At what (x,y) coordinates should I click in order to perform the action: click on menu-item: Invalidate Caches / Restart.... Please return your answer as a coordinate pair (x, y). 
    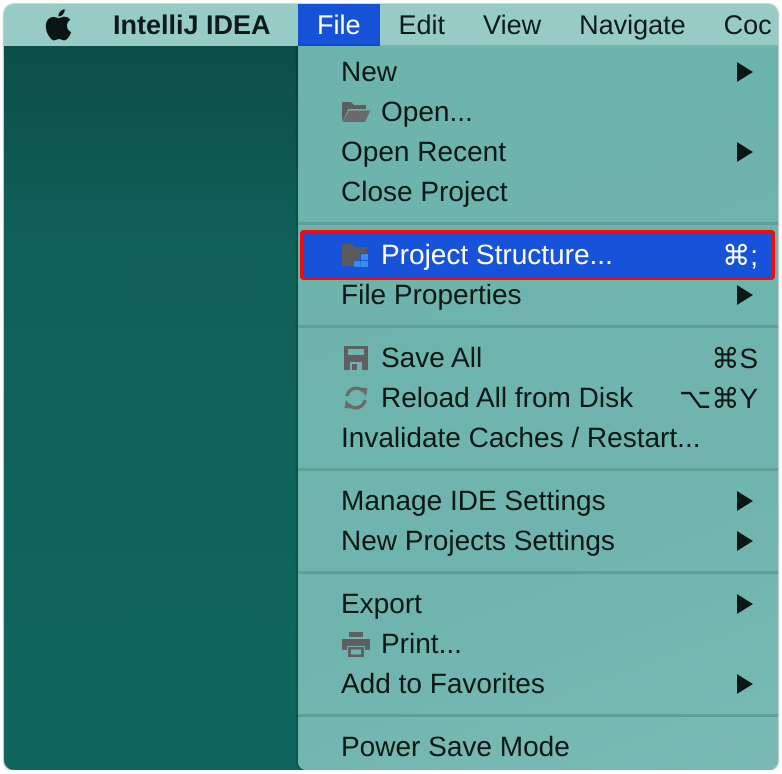
    Looking at the image, I should click on (538, 438).